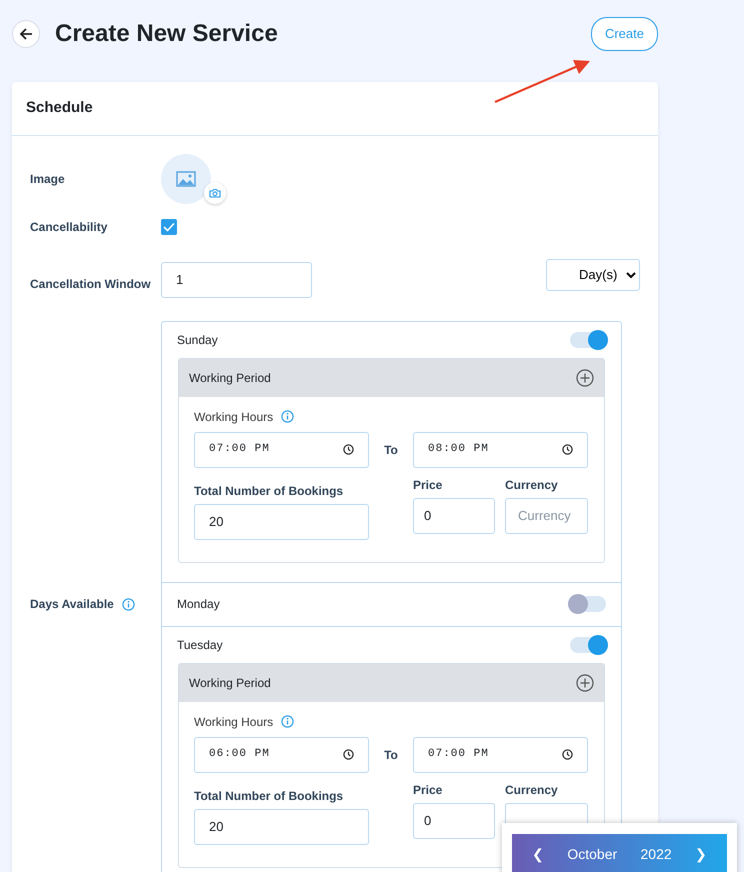 This screenshot has width=744, height=872. I want to click on image-icon, so click(186, 178).